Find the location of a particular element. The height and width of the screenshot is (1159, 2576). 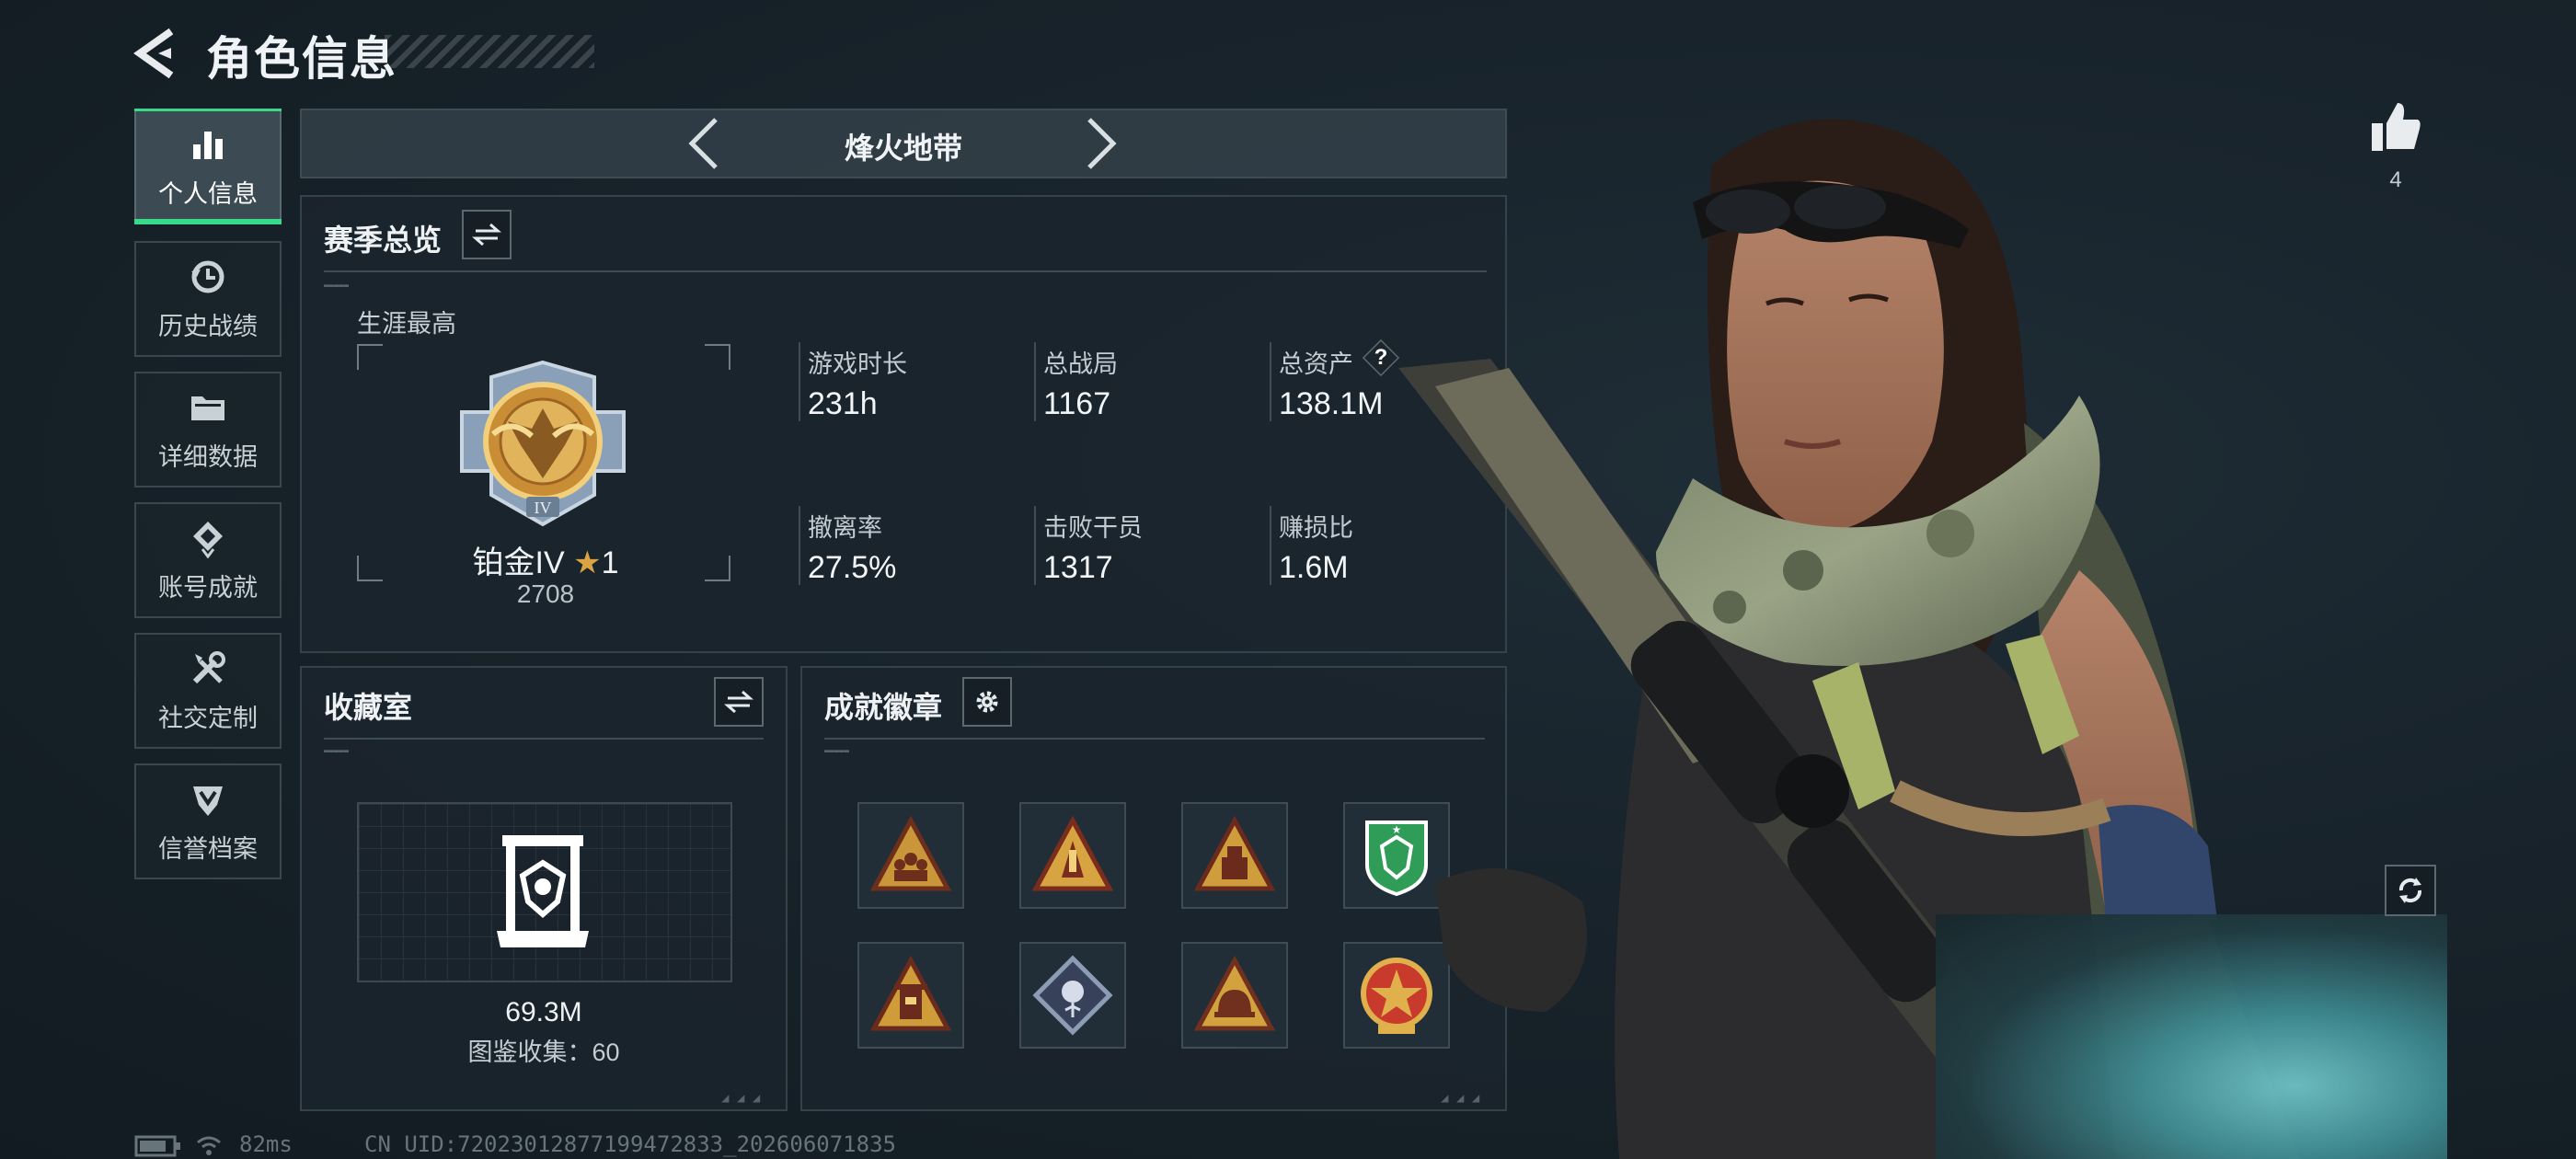

achievements-settings-button is located at coordinates (987, 702).